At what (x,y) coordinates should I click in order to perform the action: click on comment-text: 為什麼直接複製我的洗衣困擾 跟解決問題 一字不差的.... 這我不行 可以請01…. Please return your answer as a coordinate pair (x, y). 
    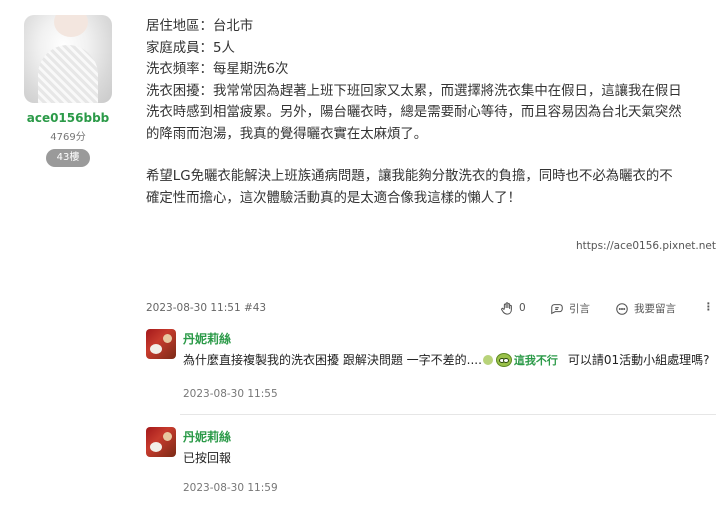
    Looking at the image, I should click on (446, 359).